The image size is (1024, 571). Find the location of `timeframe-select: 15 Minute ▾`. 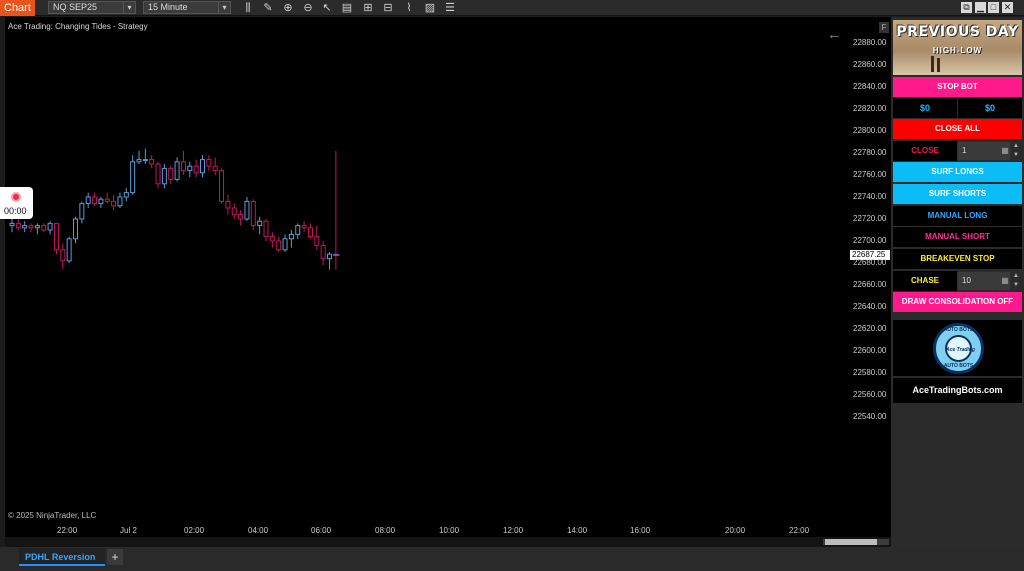

timeframe-select: 15 Minute ▾ is located at coordinates (187, 7).